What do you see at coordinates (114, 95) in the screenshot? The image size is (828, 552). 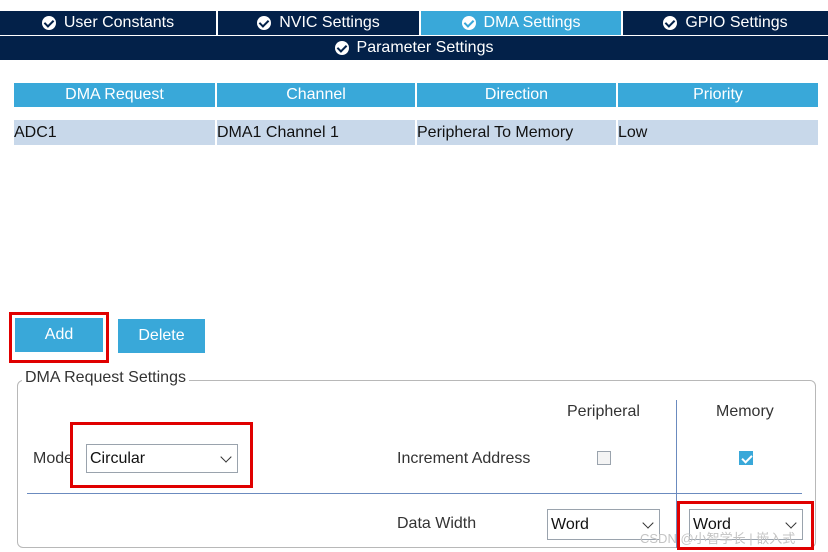 I see `column-header-dma-request: DMA Request` at bounding box center [114, 95].